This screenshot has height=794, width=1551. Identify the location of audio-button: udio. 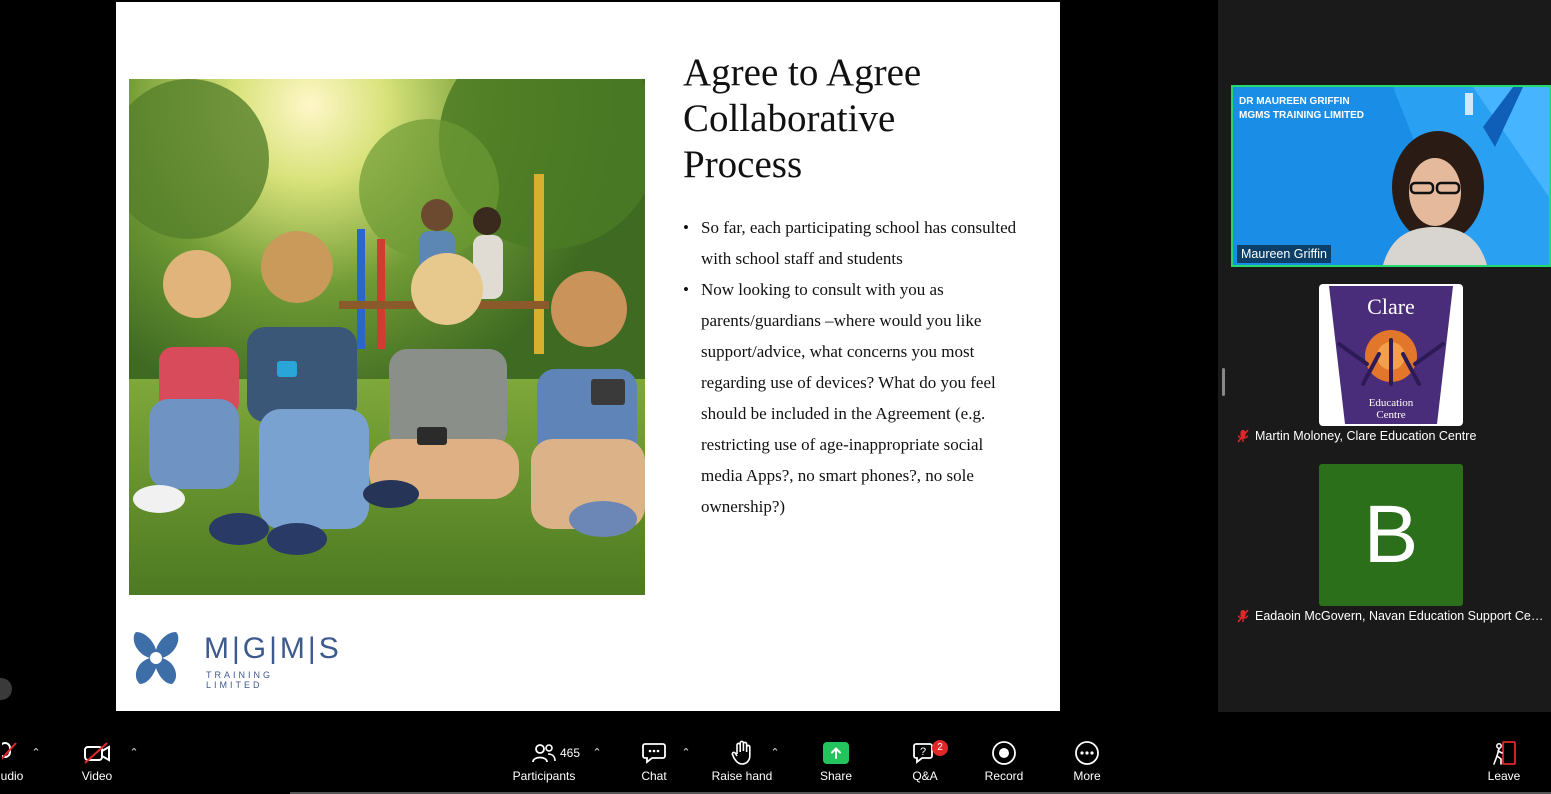
(12, 763).